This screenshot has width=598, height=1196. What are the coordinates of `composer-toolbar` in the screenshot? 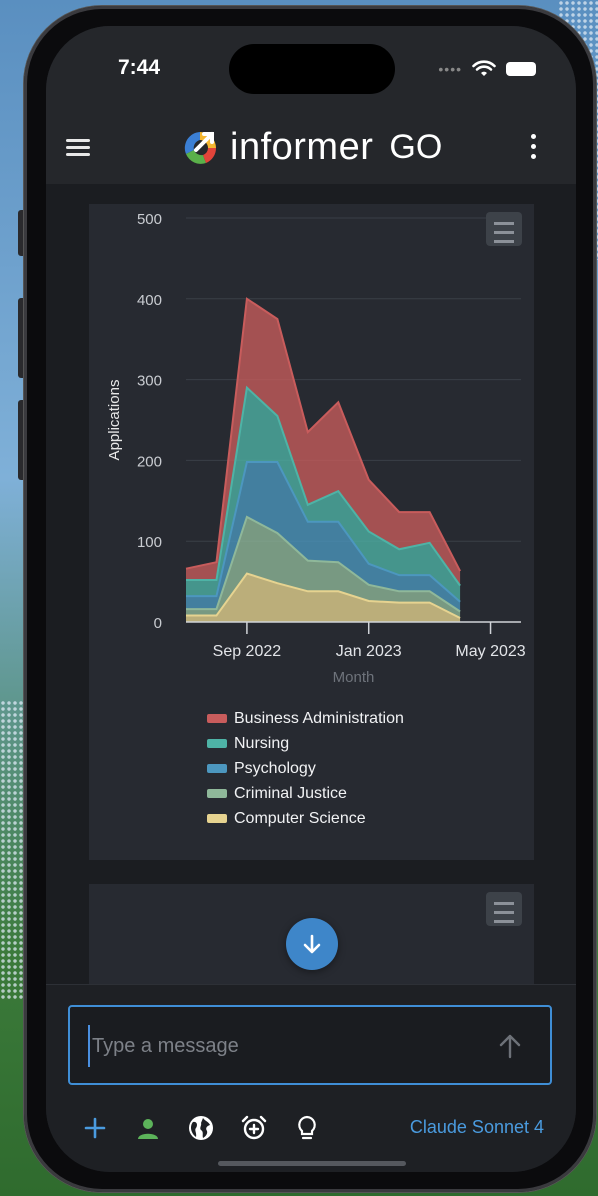 It's located at (214, 1128).